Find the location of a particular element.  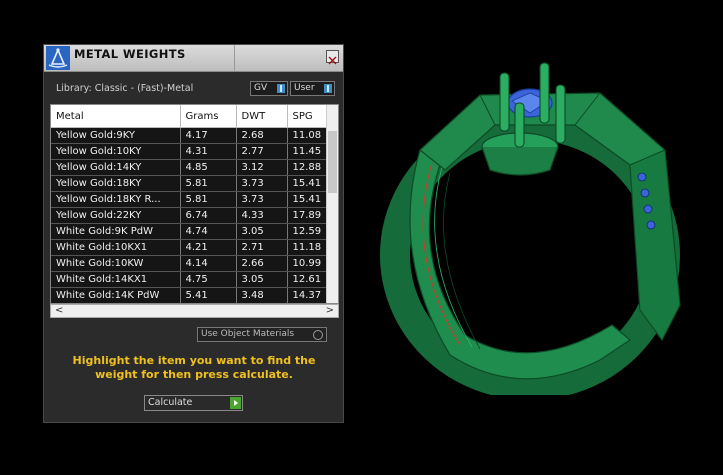

title-bar: METAL WEIGHTS is located at coordinates (193, 58).